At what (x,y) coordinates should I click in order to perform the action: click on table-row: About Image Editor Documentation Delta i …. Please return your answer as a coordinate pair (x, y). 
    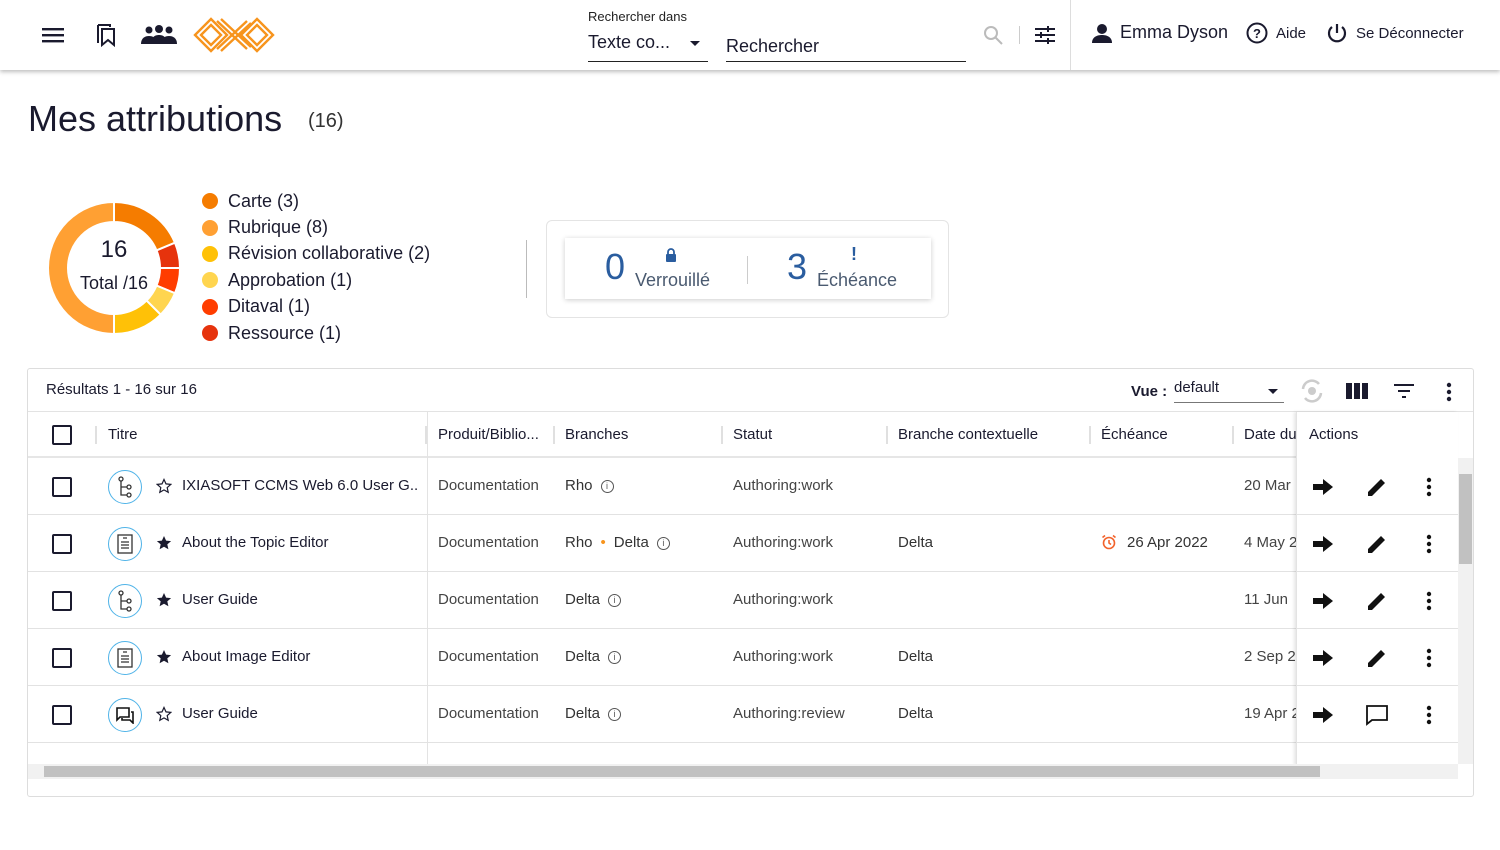
    Looking at the image, I should click on (743, 657).